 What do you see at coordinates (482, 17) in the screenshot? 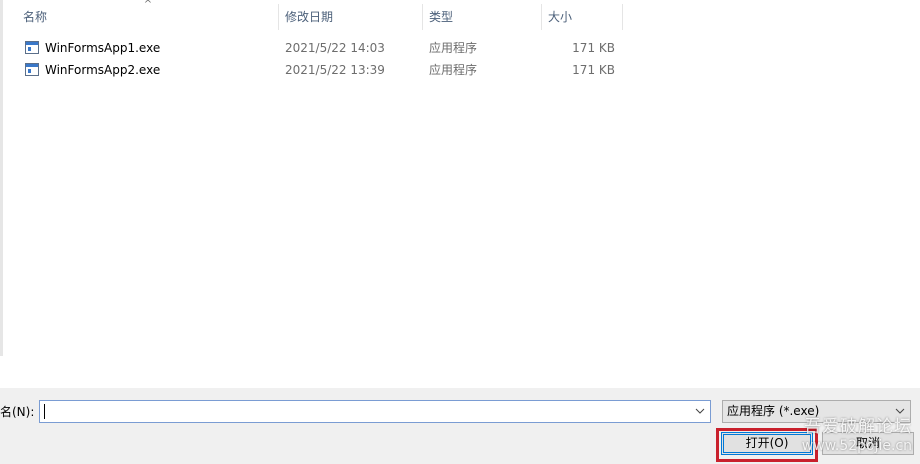
I see `column-header-type: 类型` at bounding box center [482, 17].